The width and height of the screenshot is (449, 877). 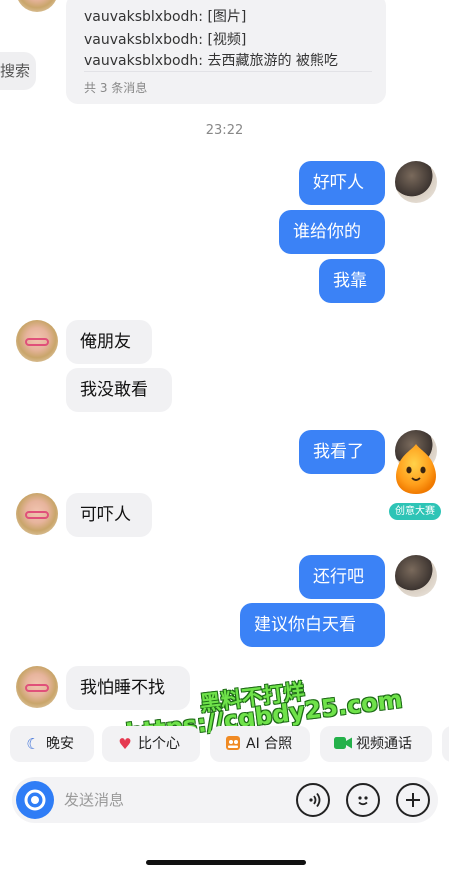 What do you see at coordinates (226, 862) in the screenshot?
I see `home-indicator` at bounding box center [226, 862].